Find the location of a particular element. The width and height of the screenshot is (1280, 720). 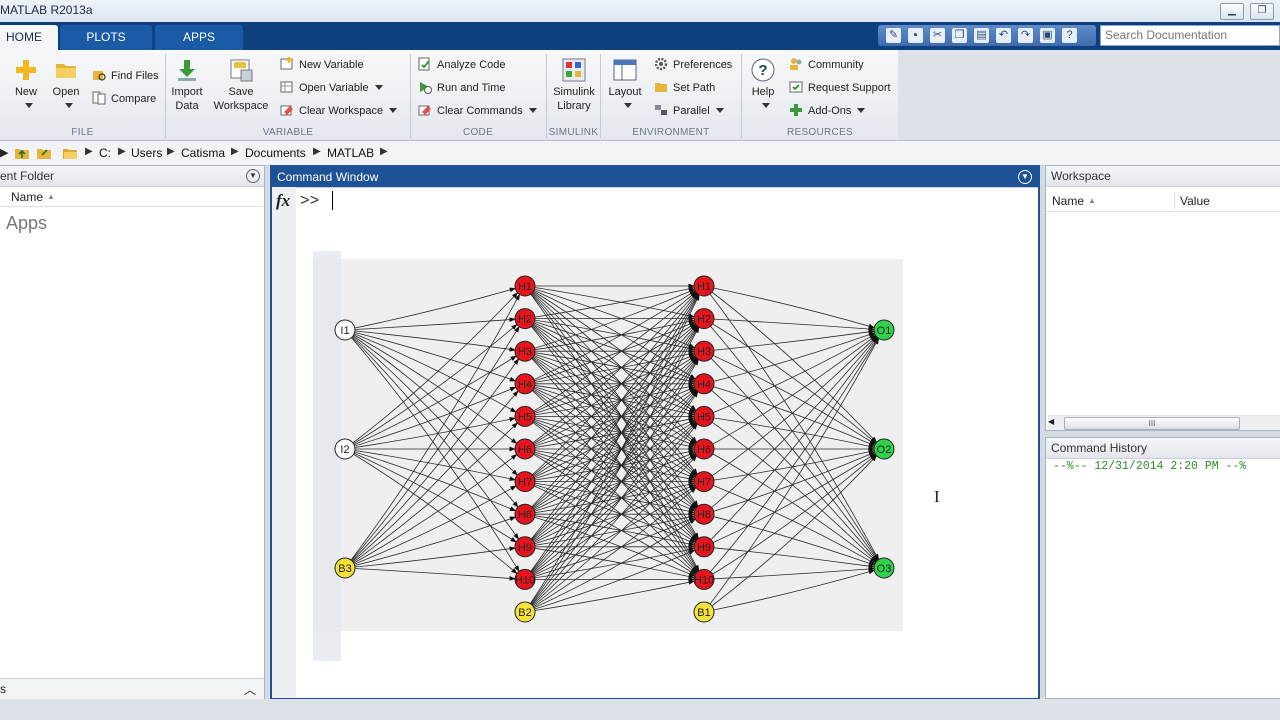

preferences-button: Preferences is located at coordinates (693, 65).